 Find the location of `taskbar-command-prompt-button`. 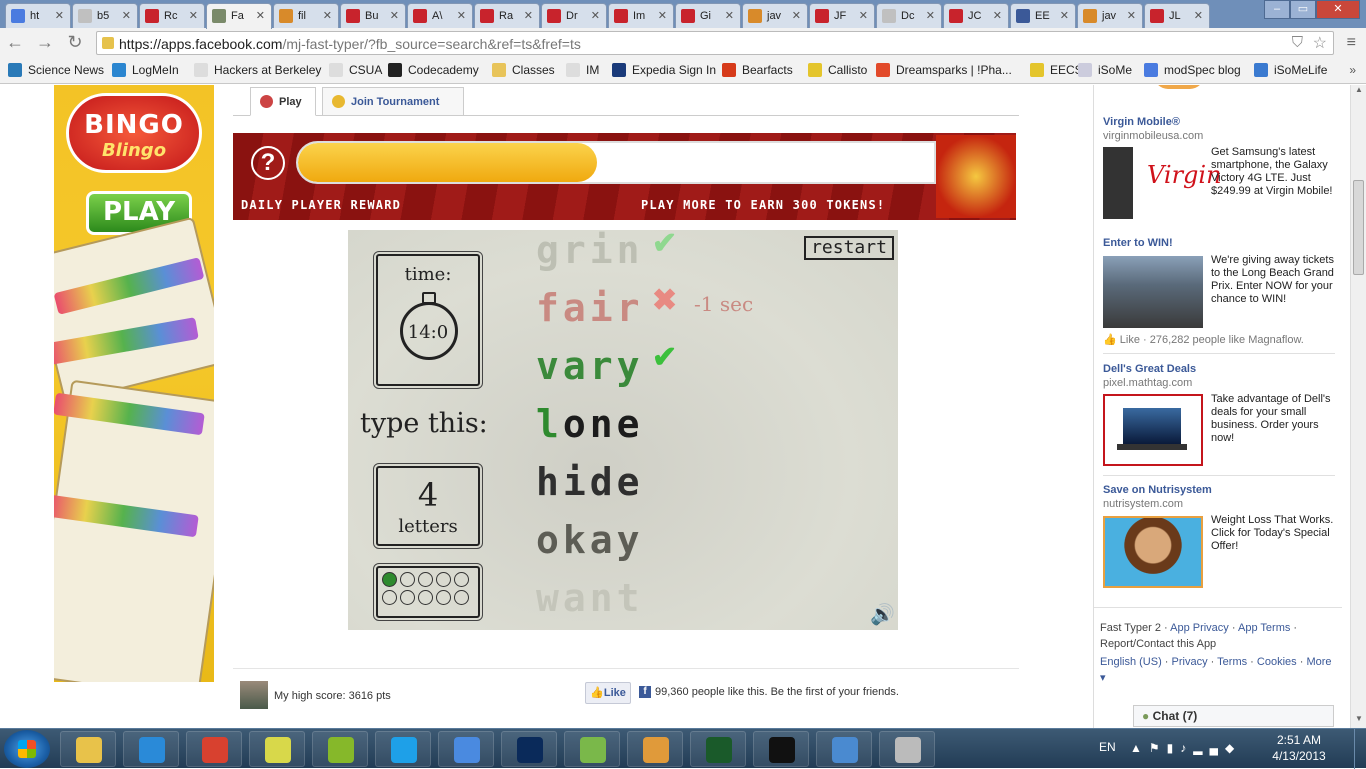

taskbar-command-prompt-button is located at coordinates (781, 749).